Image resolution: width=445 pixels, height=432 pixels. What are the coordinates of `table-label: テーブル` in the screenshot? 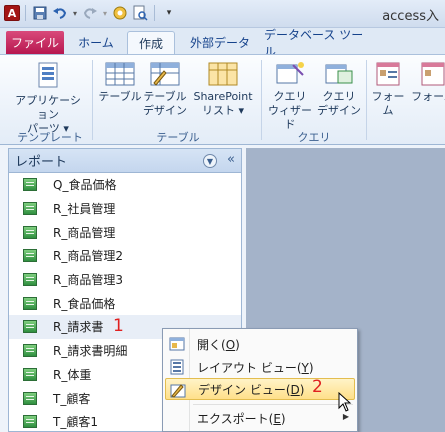 It's located at (120, 96).